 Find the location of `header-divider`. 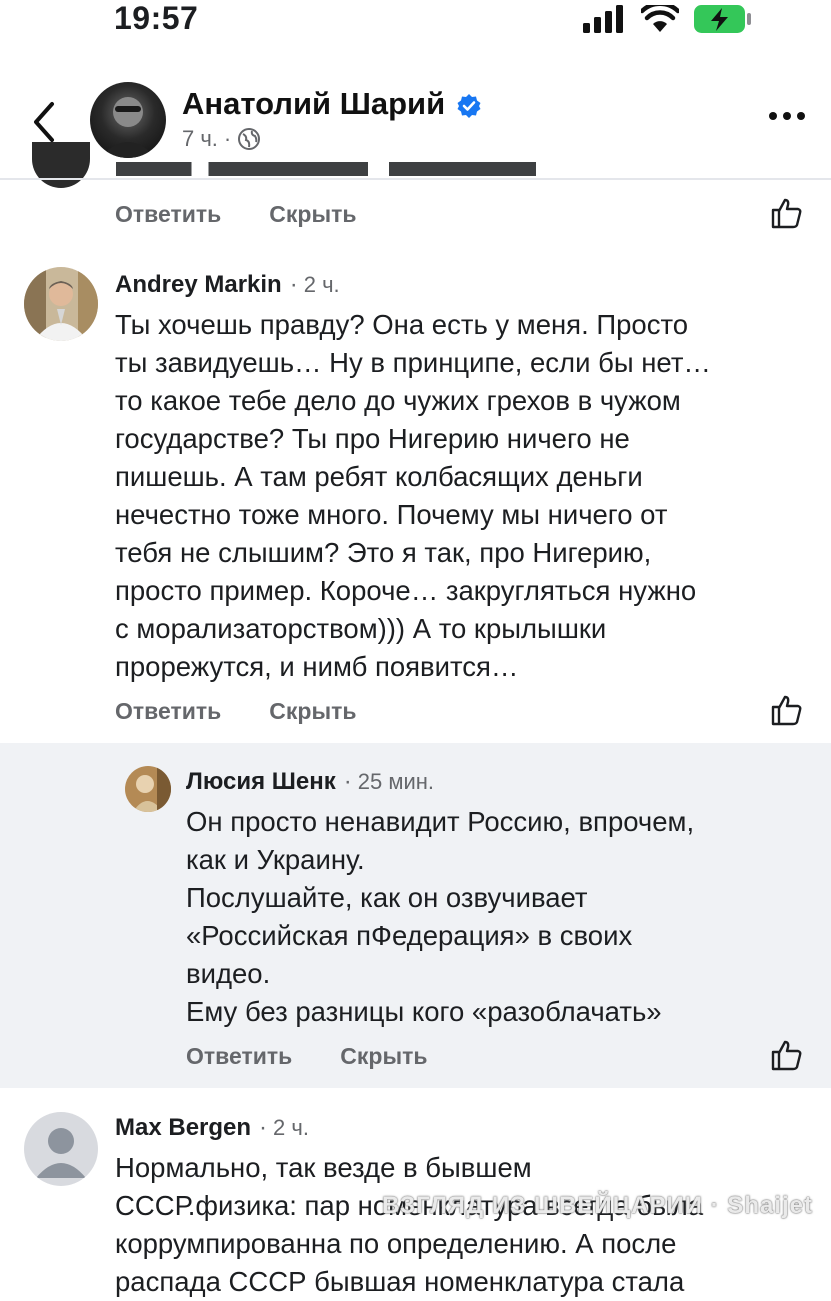

header-divider is located at coordinates (415, 179).